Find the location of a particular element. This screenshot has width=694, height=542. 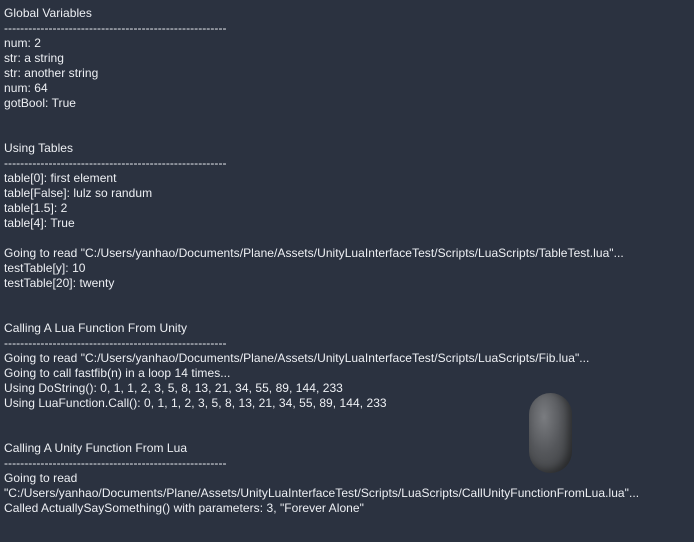

console-line: num: 64 is located at coordinates (26, 88).